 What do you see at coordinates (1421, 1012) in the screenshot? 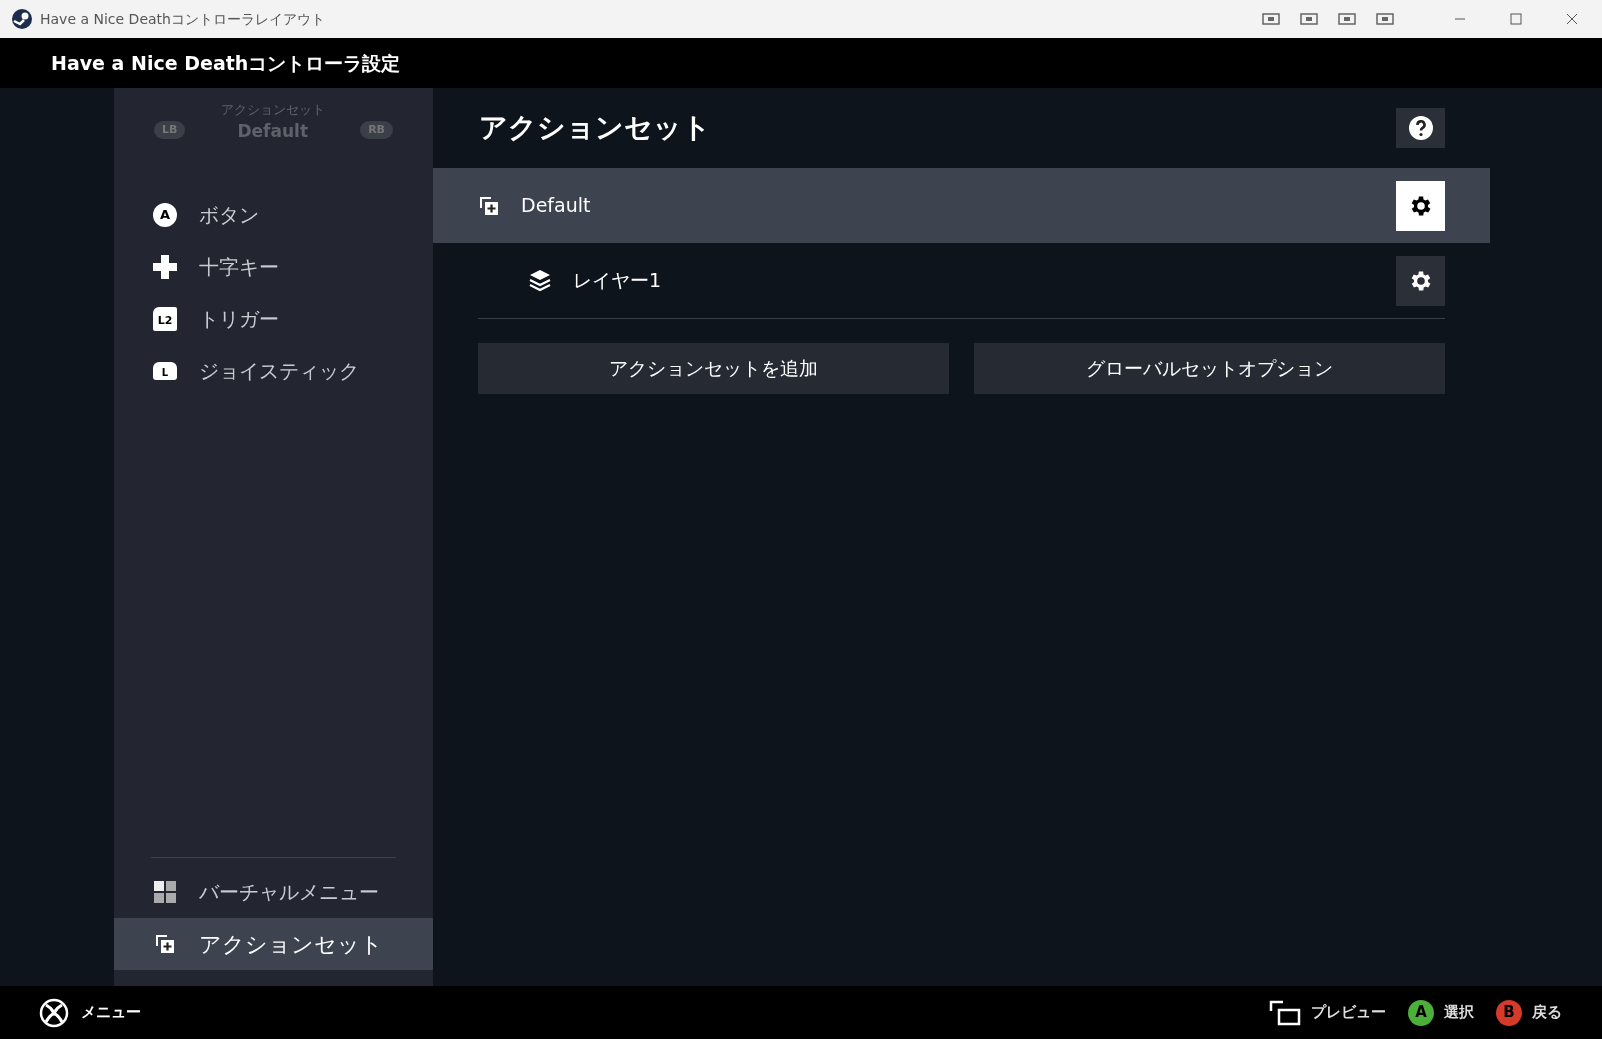
I see `controller-button-icon: A` at bounding box center [1421, 1012].